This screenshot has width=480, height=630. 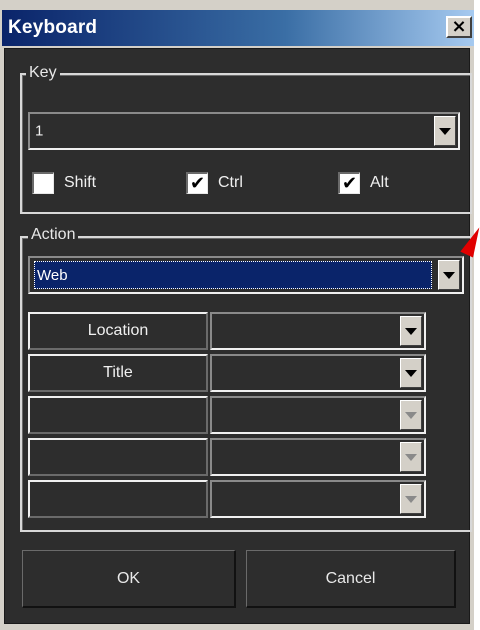 What do you see at coordinates (351, 579) in the screenshot?
I see `cancel-button: Cancel` at bounding box center [351, 579].